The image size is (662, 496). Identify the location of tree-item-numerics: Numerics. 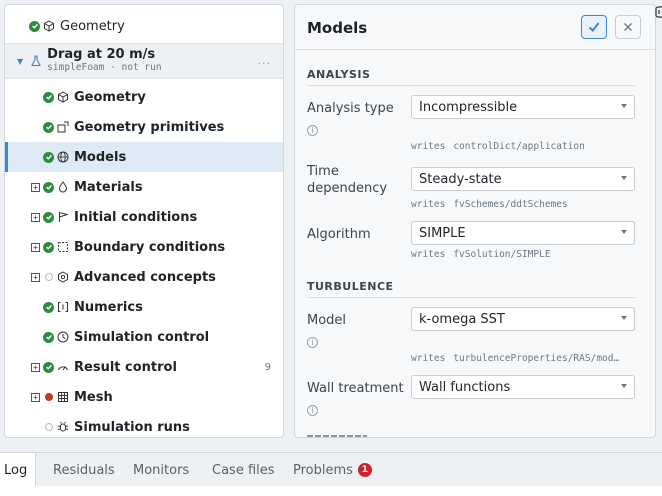
(144, 307).